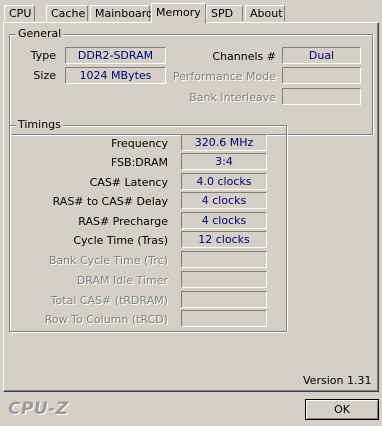  I want to click on perf-mode-value, so click(321, 75).